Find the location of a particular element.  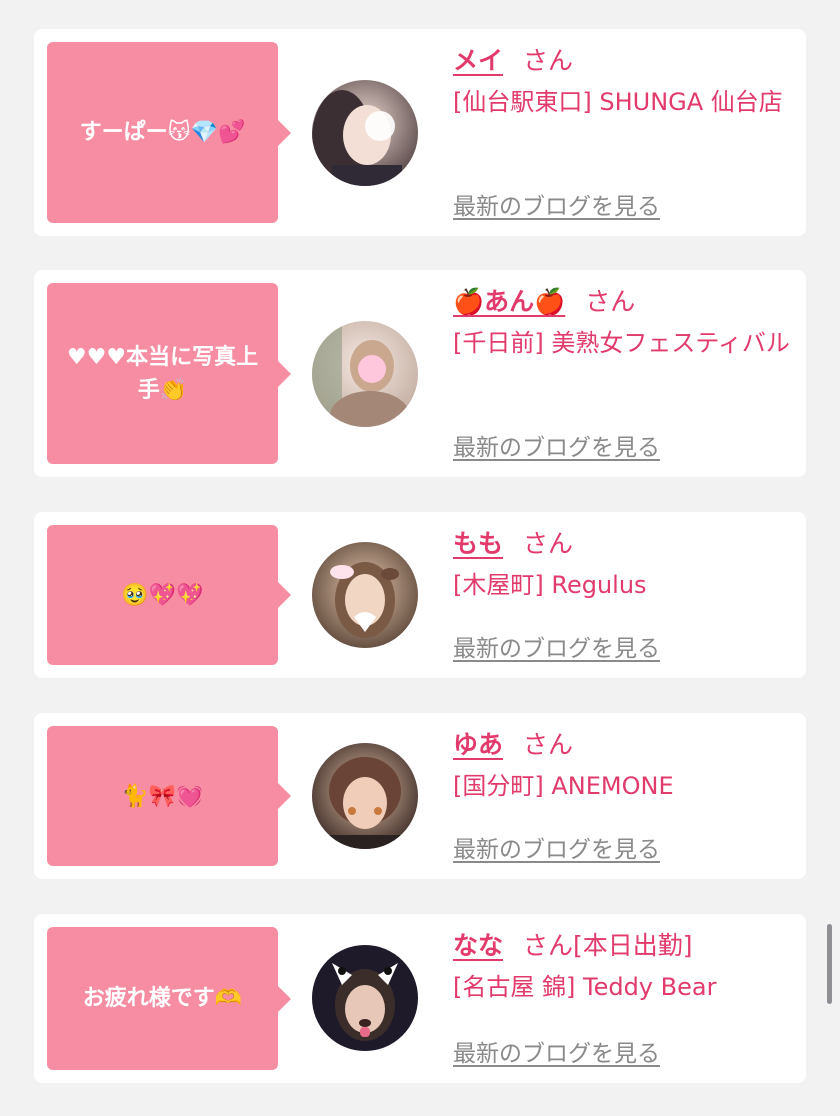

comment-card: 🐈🎀💓 ゆあ さん [国分町] ANEMONE 最新のブログを見る is located at coordinates (420, 796).